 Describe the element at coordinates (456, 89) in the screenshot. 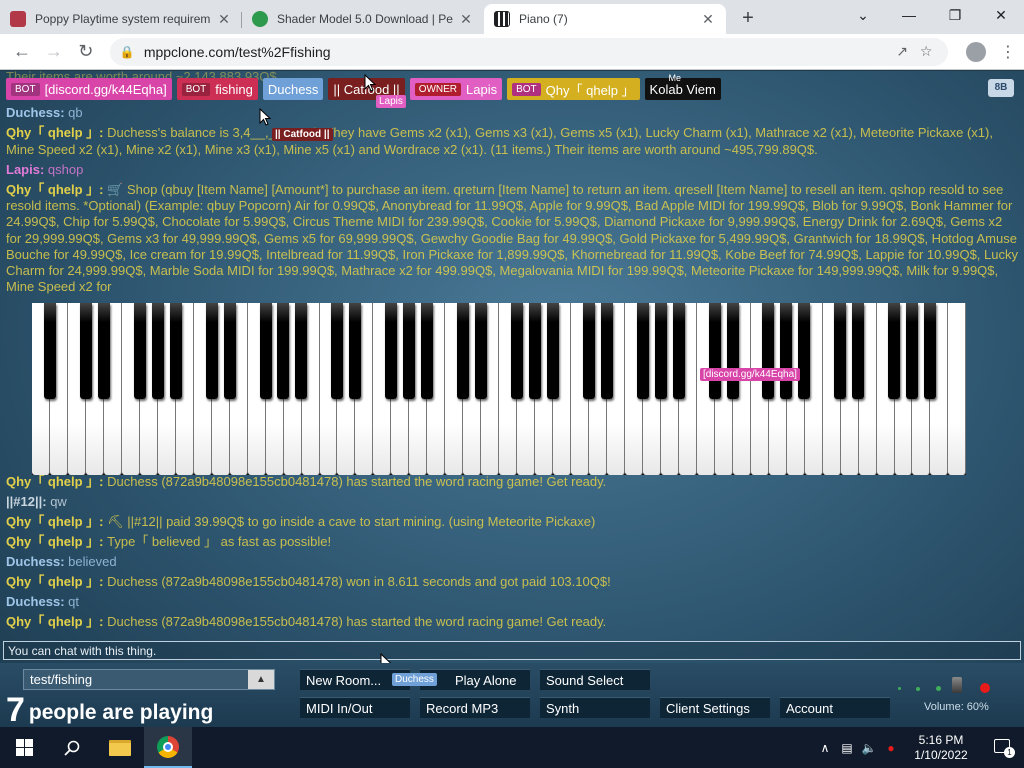

I see `user-badge-lapis: OWNER Lapis` at that location.